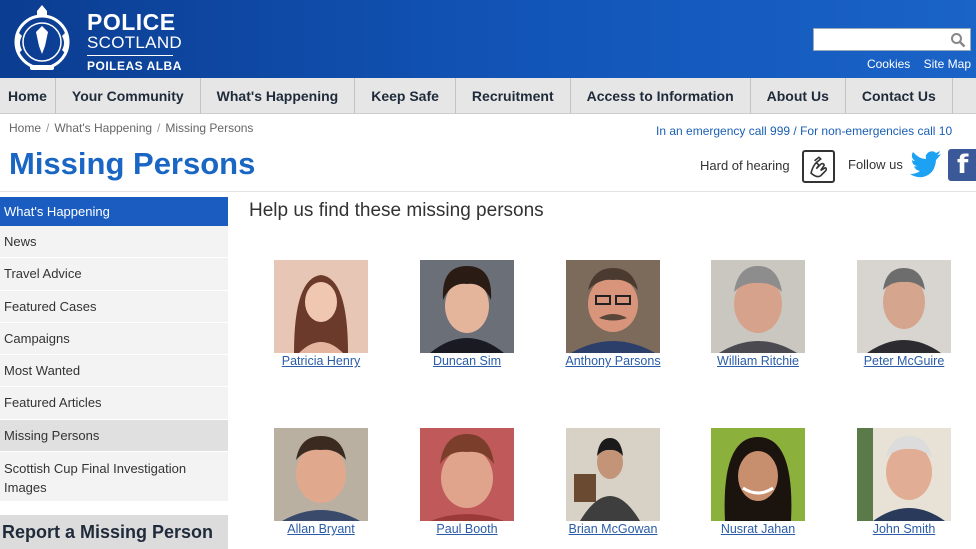 Image resolution: width=976 pixels, height=549 pixels. Describe the element at coordinates (114, 339) in the screenshot. I see `sidebar-item-campaigns: Campaigns` at that location.